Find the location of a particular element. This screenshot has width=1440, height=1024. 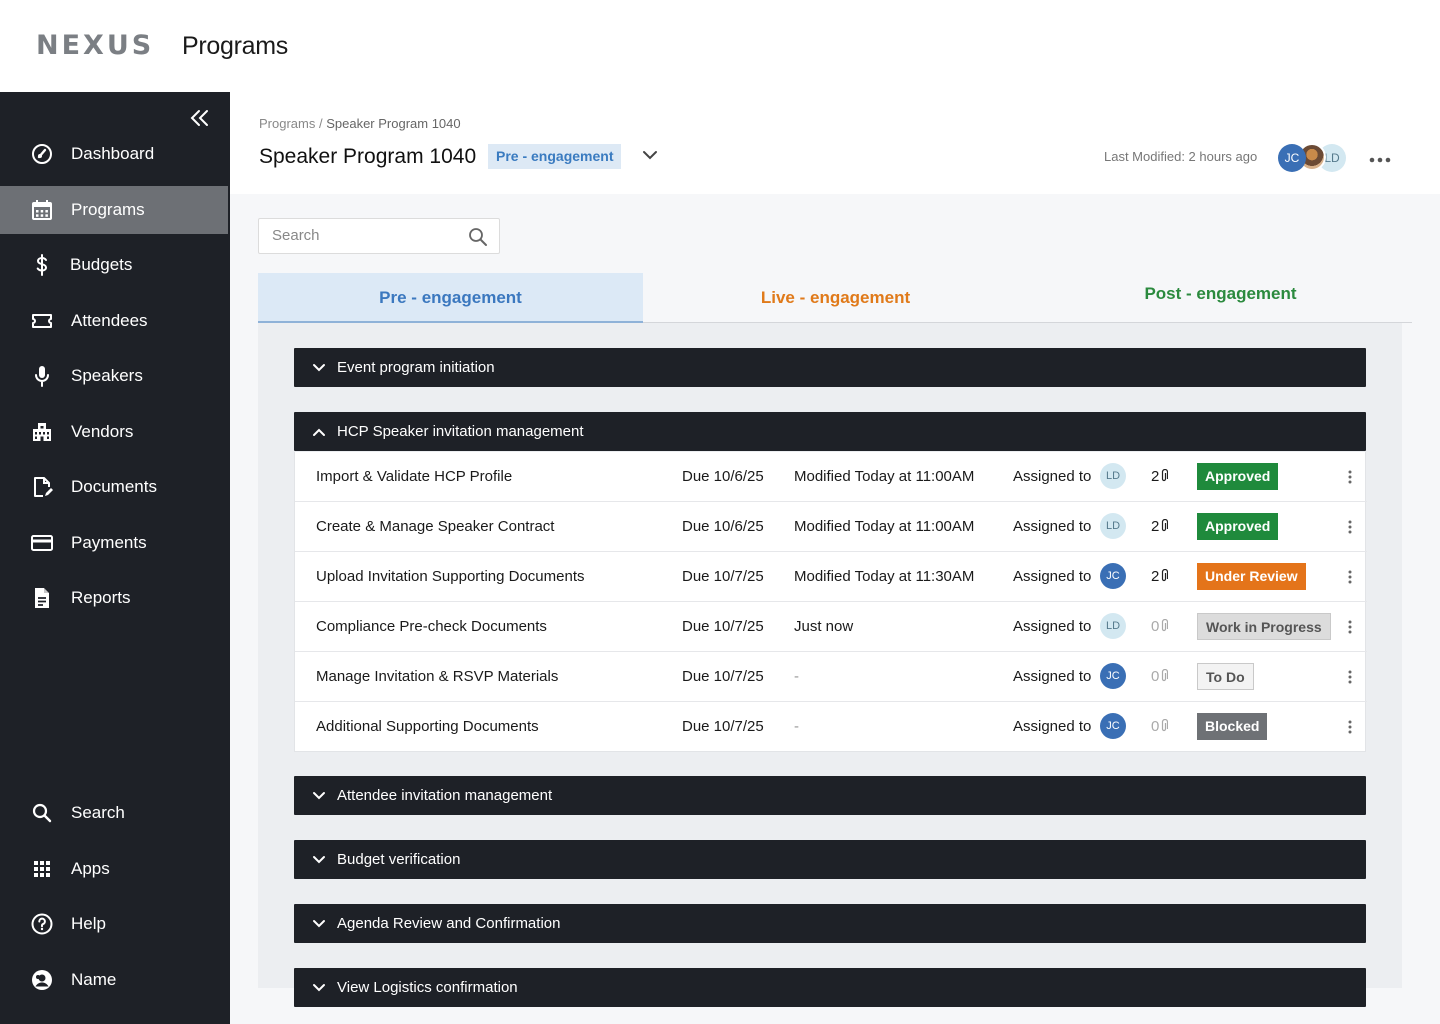

section-hcp-speaker-invitation: HCP Speaker invitation management is located at coordinates (830, 431).